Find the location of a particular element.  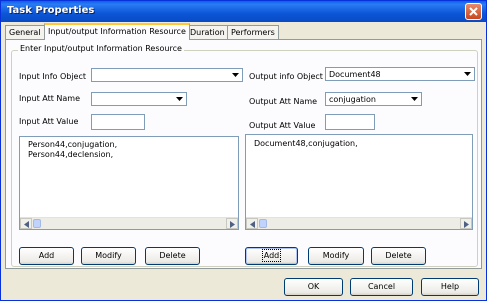

output-add-button: Add is located at coordinates (271, 256).